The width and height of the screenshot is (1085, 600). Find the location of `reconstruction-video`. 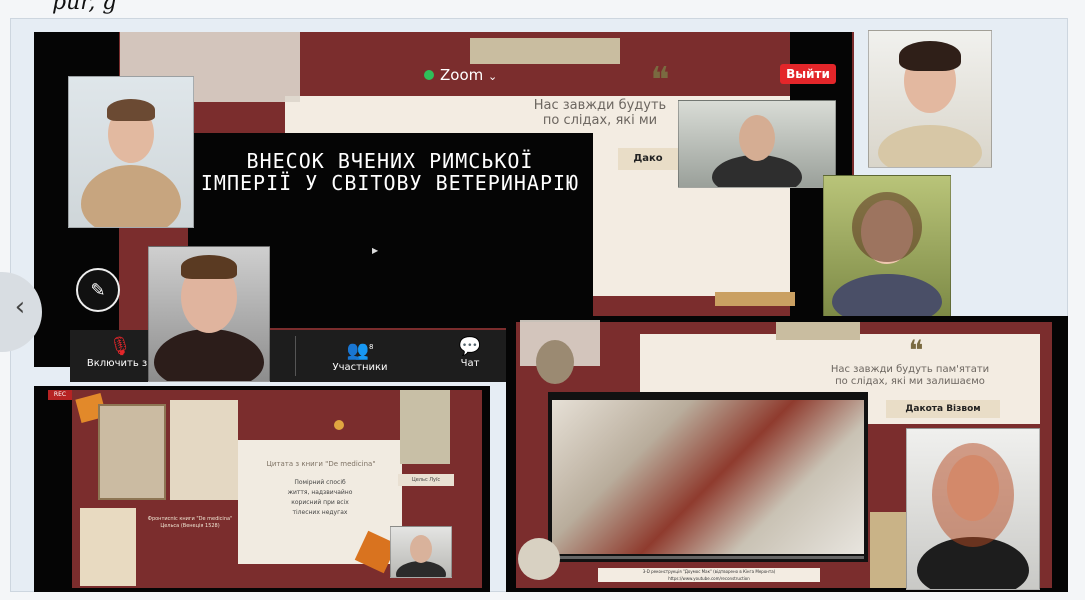

reconstruction-video is located at coordinates (708, 477).